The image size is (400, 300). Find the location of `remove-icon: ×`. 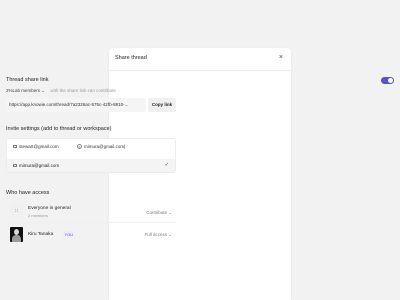

remove-icon: × is located at coordinates (79, 147).